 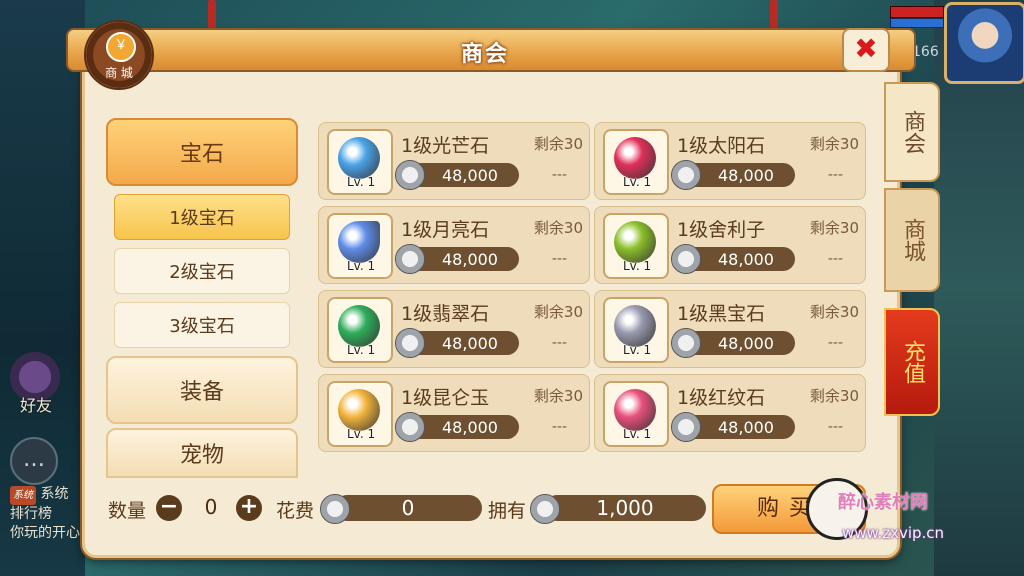 What do you see at coordinates (121, 47) in the screenshot?
I see `coin-icon: ￥` at bounding box center [121, 47].